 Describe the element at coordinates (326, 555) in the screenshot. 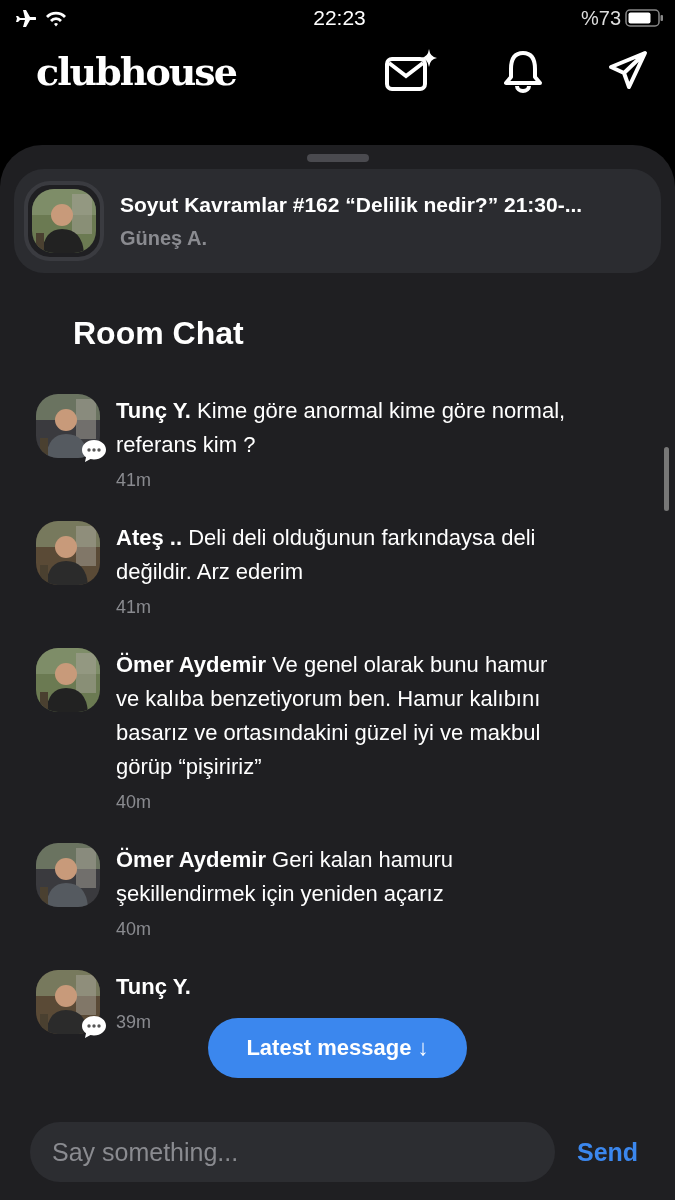

I see `message-text: Ateş .. Deli deli olduğunun farkındaysa deli değildir. Arz ederim` at that location.